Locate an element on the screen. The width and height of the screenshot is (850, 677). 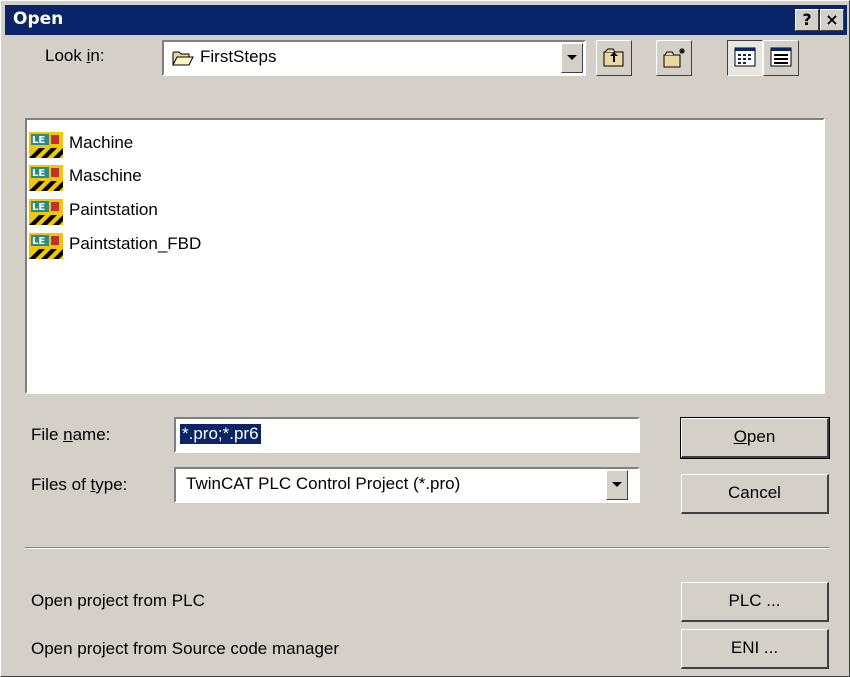
file-name-label: File name: is located at coordinates (71, 434).